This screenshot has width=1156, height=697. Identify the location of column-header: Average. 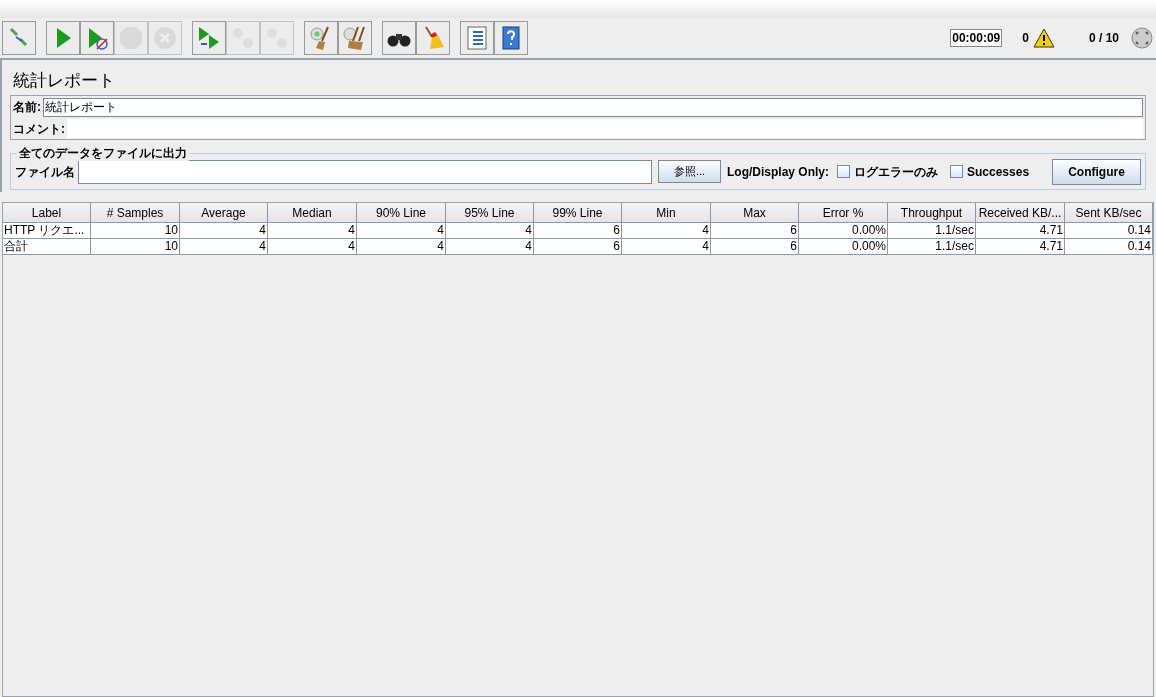
(224, 213).